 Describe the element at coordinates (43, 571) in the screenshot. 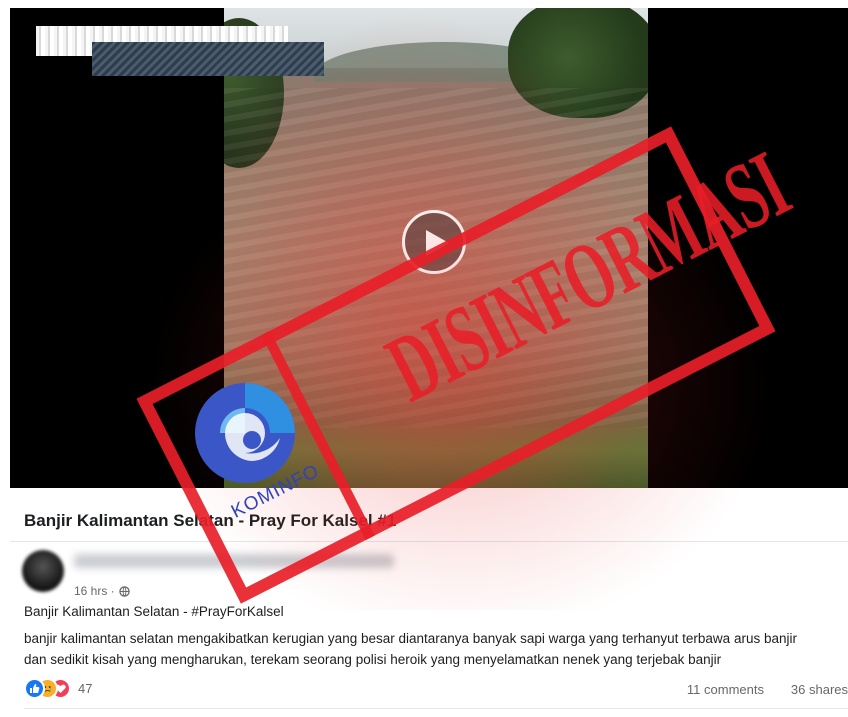

I see `avatar` at that location.